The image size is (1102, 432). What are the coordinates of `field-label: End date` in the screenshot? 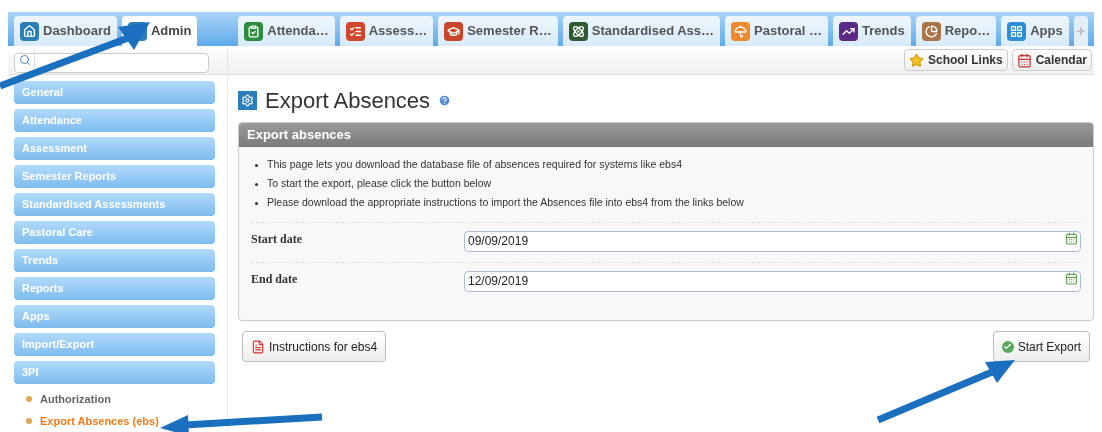 It's located at (275, 279).